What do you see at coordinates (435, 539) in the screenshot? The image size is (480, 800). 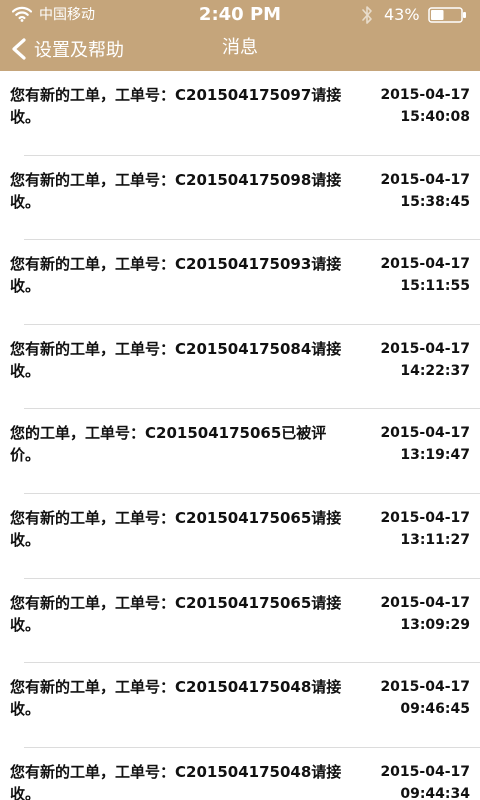 I see `message-time: 13:11:27` at bounding box center [435, 539].